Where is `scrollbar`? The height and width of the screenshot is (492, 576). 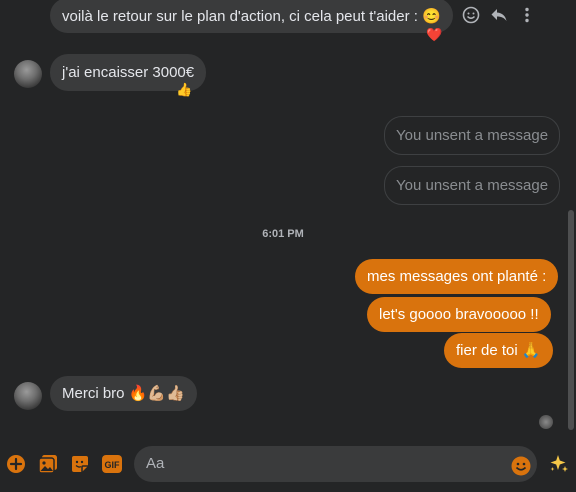 scrollbar is located at coordinates (571, 219).